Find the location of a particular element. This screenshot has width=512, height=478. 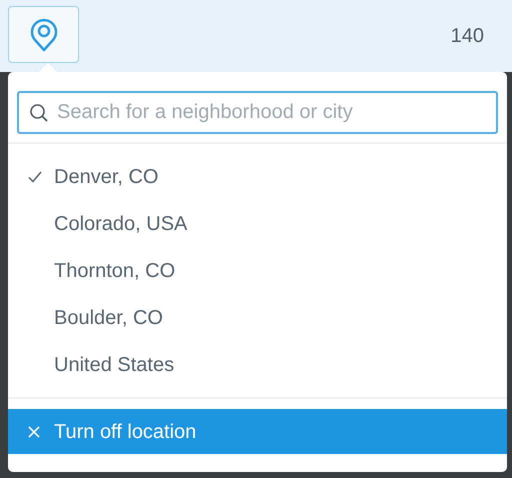

map-pin-icon is located at coordinates (44, 35).